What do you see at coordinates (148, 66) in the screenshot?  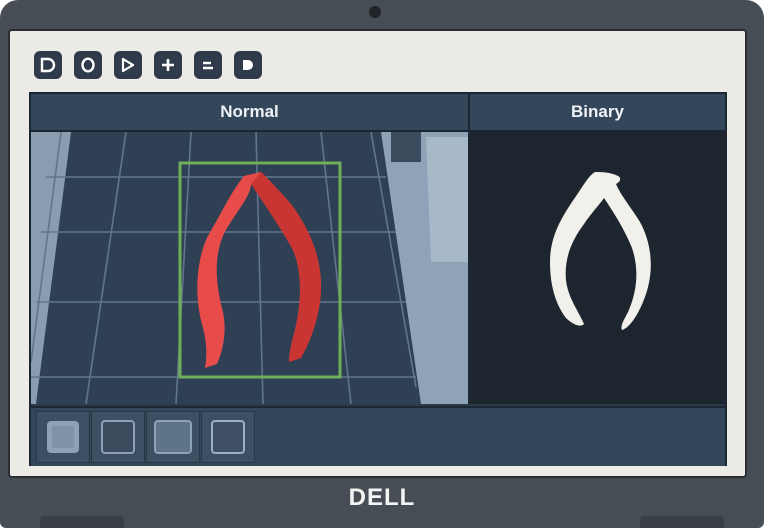 I see `toolbar` at bounding box center [148, 66].